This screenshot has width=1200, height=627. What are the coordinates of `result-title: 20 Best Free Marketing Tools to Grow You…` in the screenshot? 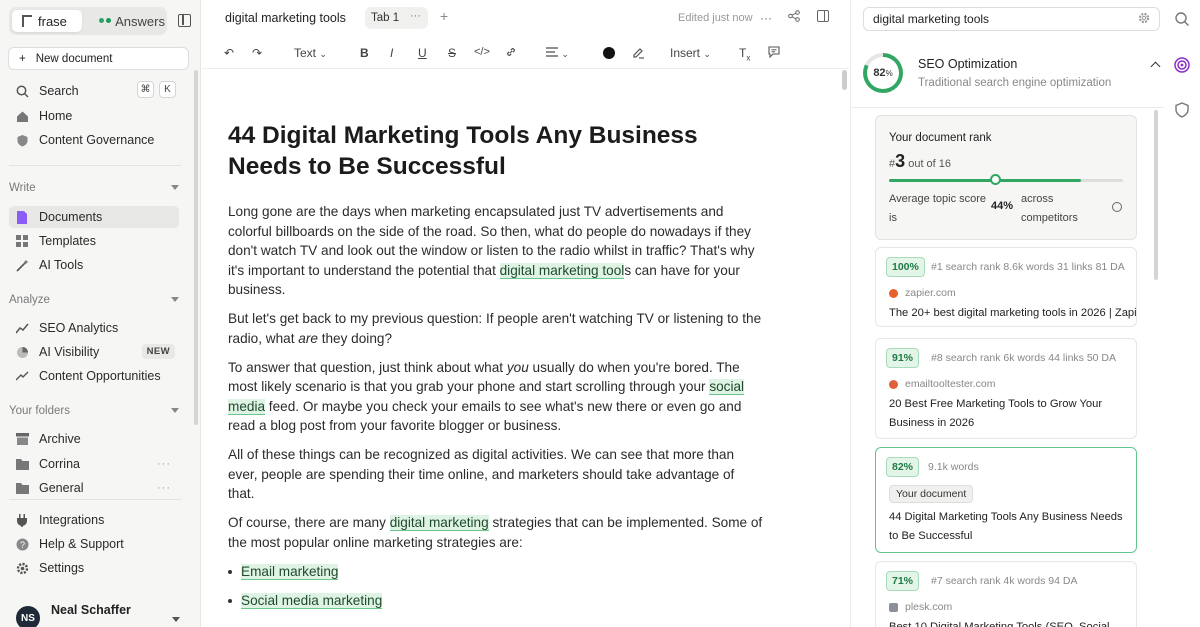 It's located at (1007, 414).